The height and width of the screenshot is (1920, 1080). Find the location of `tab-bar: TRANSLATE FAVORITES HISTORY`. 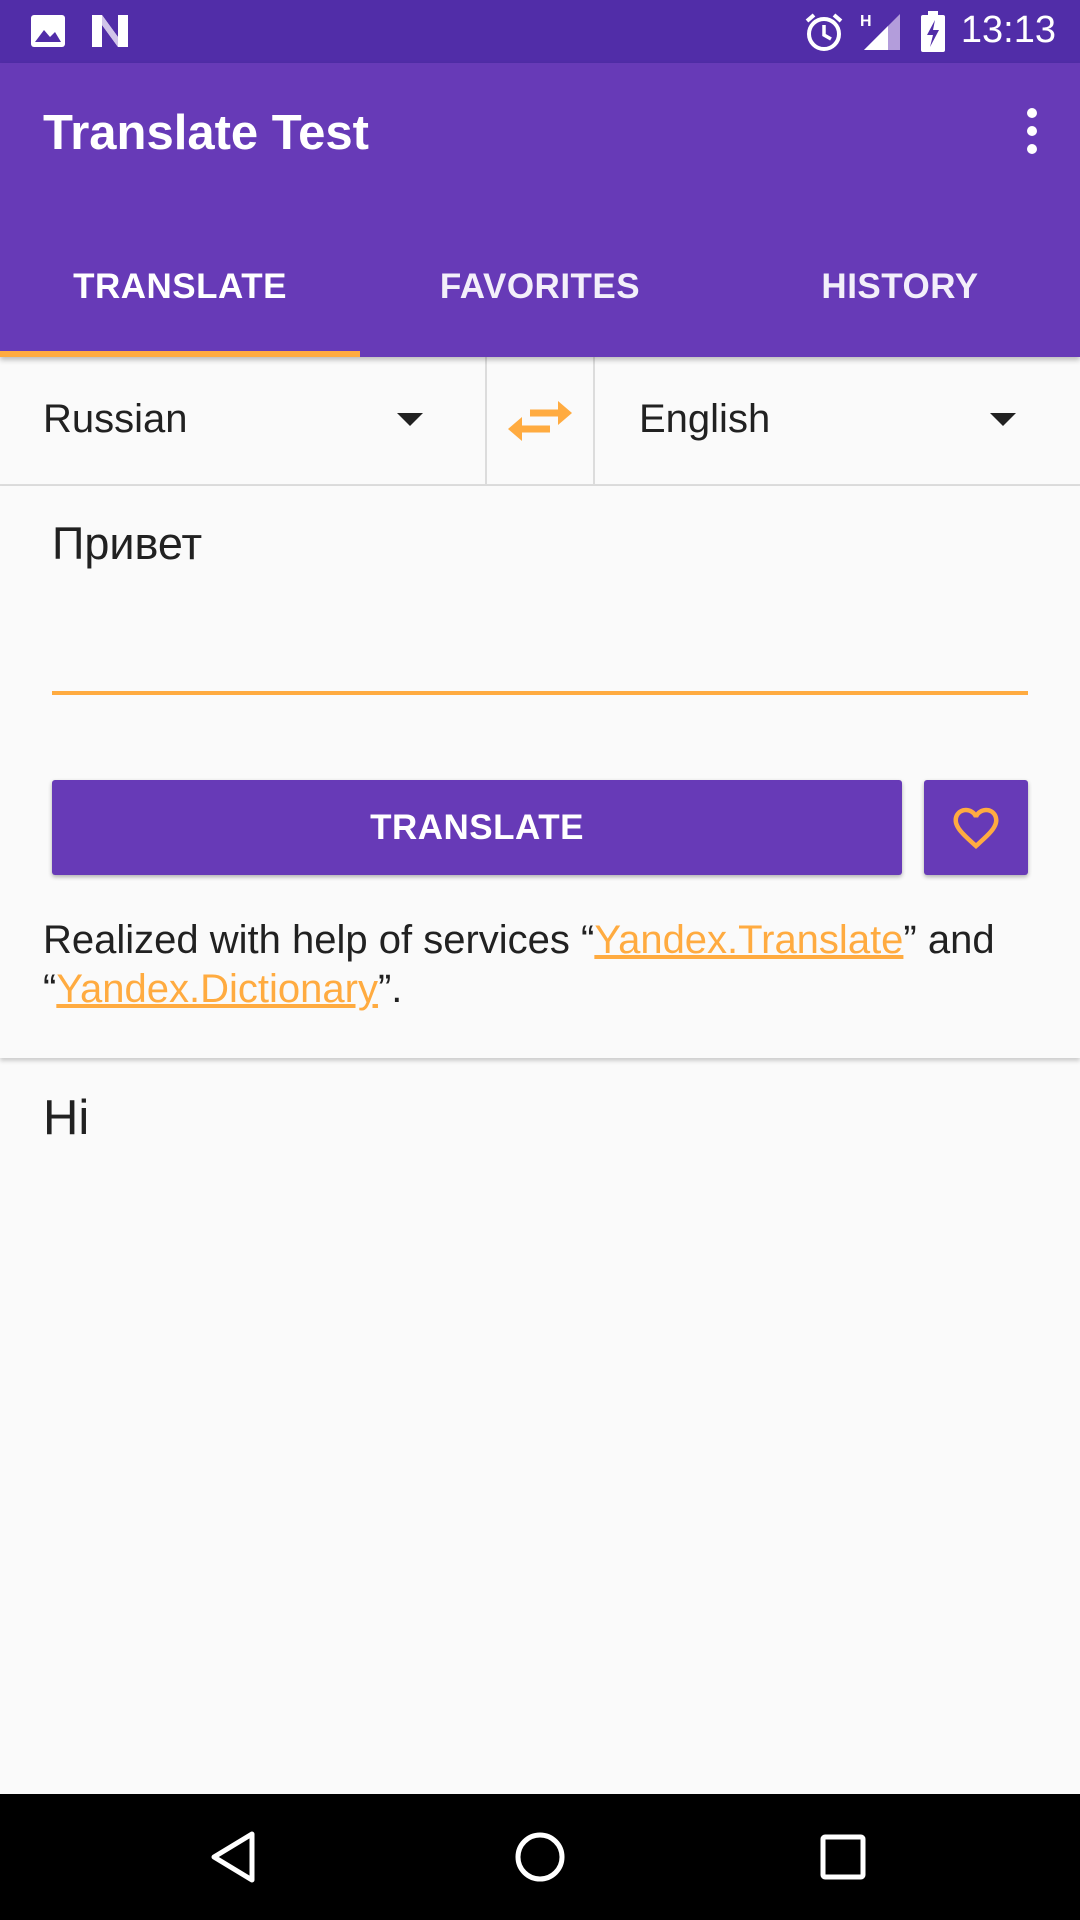

tab-bar: TRANSLATE FAVORITES HISTORY is located at coordinates (540, 292).